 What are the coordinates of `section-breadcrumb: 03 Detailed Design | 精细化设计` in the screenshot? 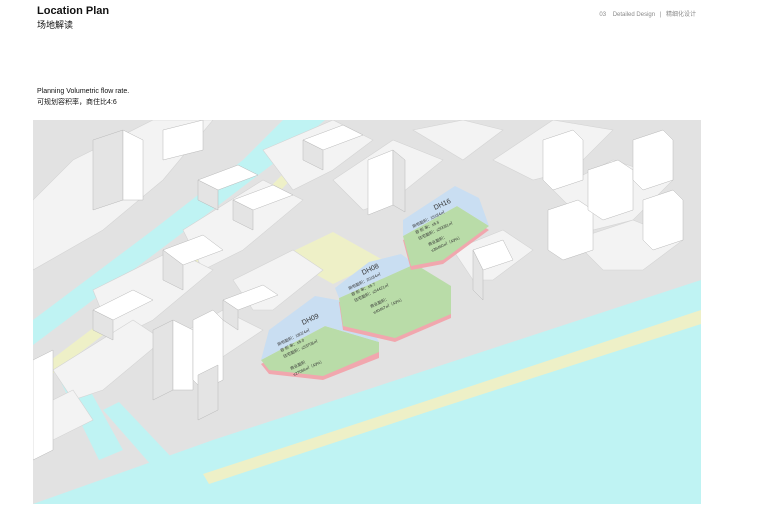 It's located at (647, 13).